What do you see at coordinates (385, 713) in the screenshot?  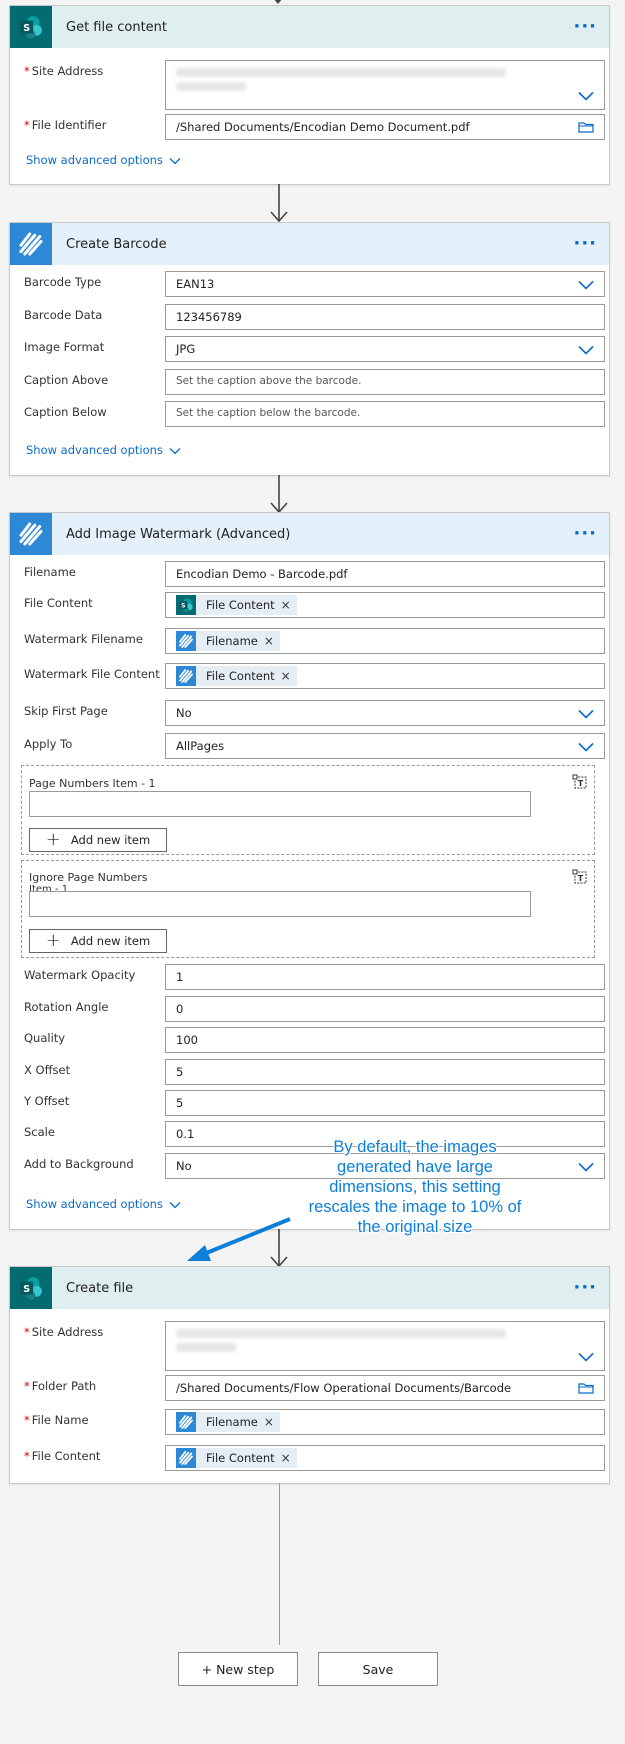 I see `skip-first-page-select: No` at bounding box center [385, 713].